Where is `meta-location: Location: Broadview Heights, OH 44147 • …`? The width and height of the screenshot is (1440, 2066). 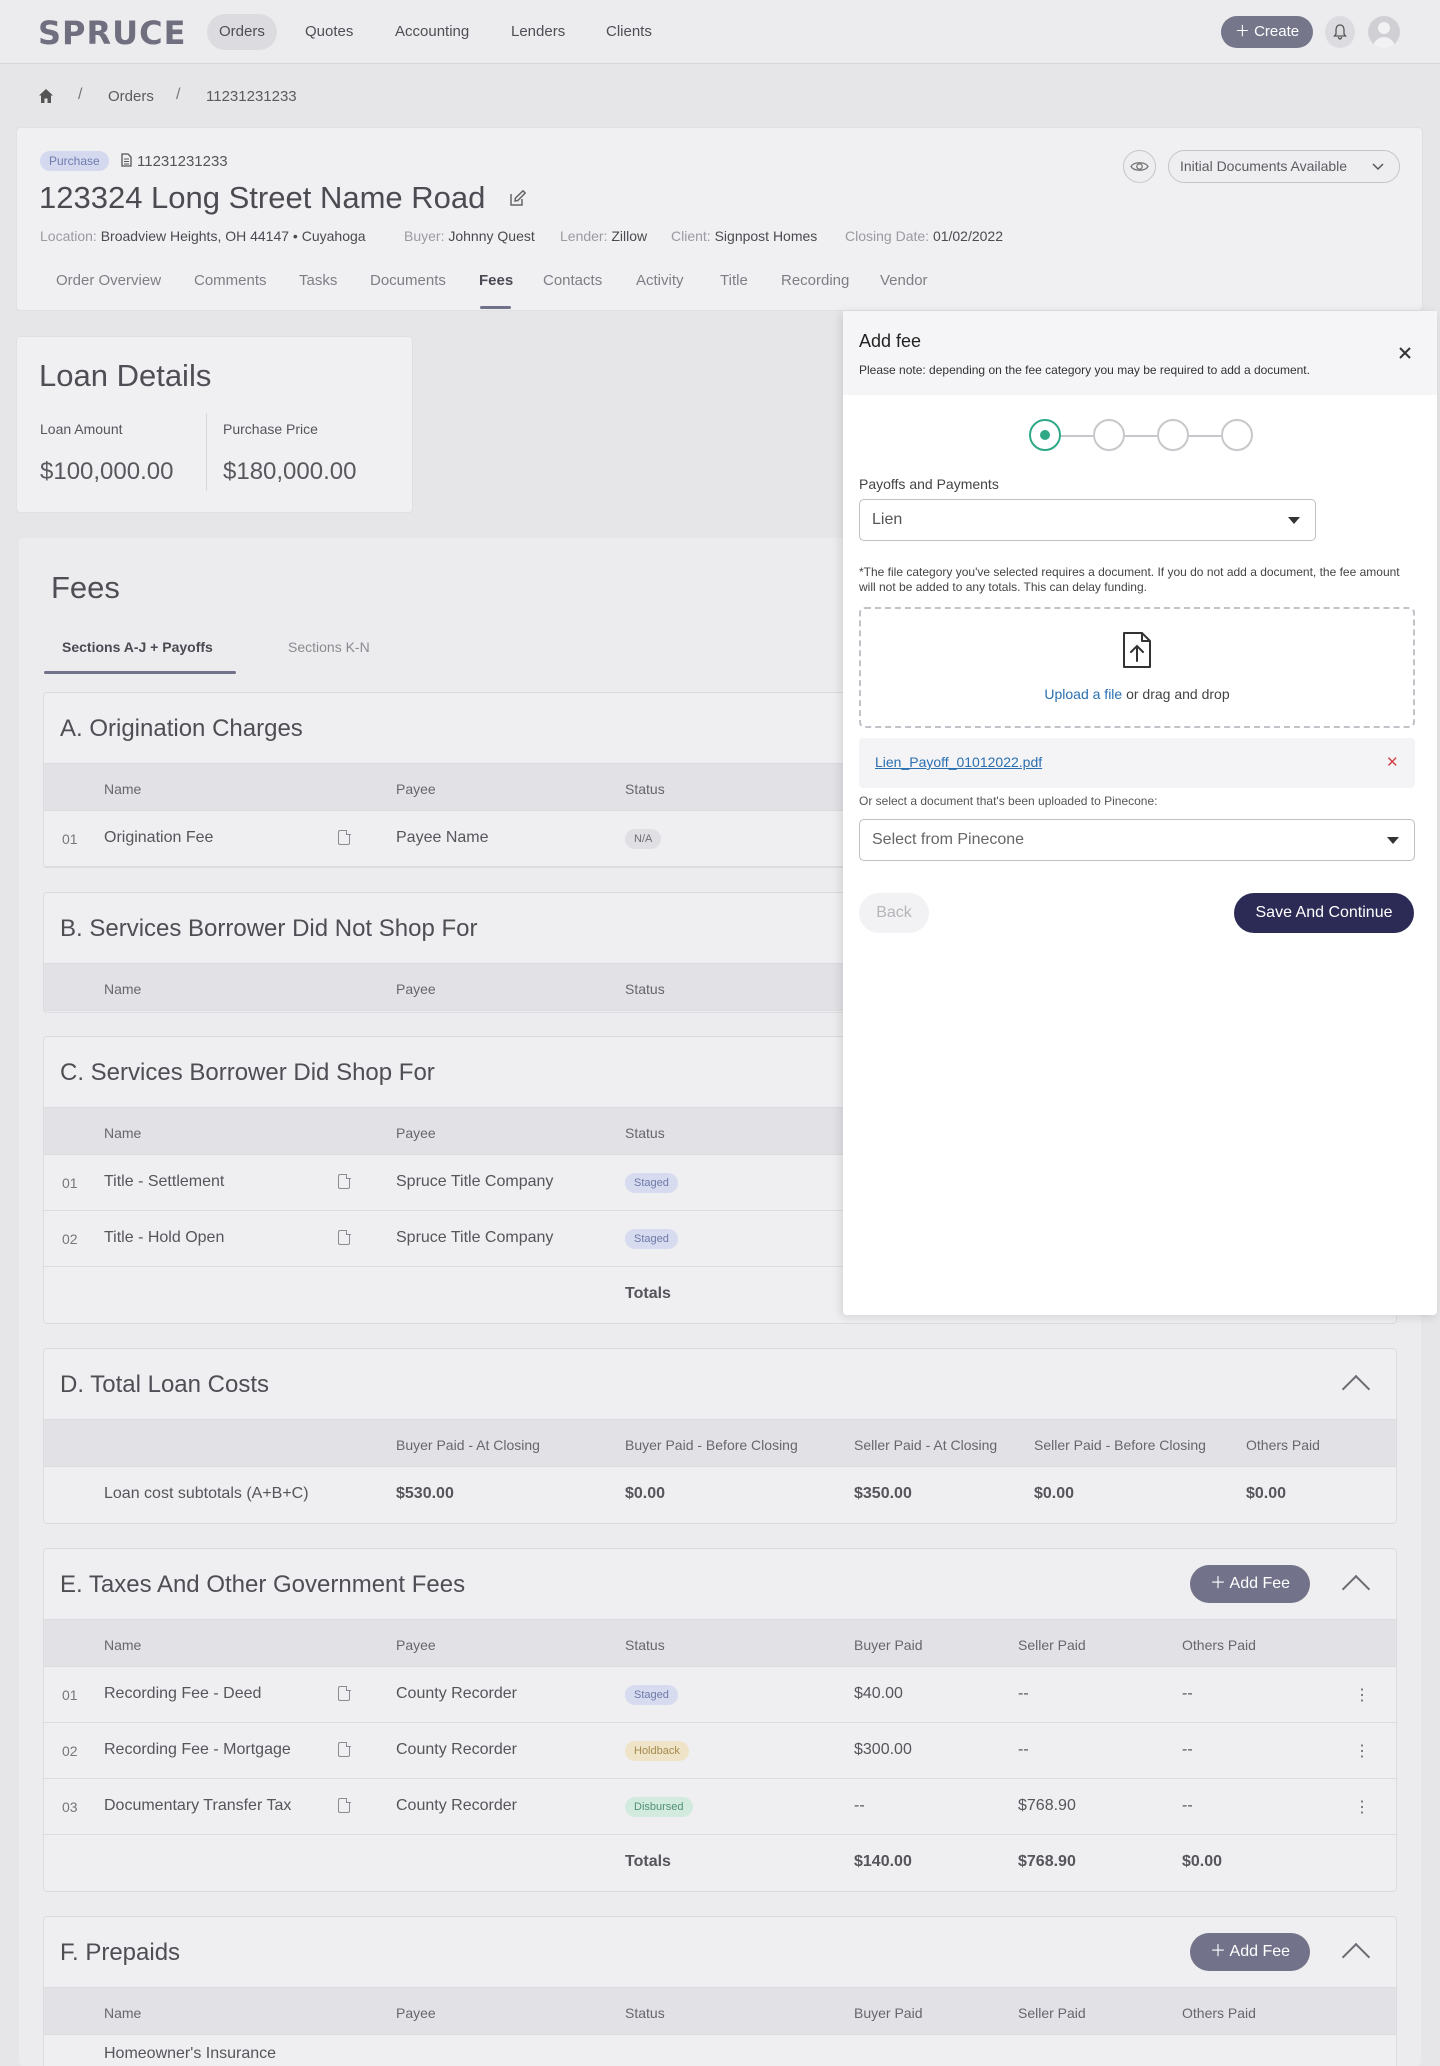
meta-location: Location: Broadview Heights, OH 44147 • … is located at coordinates (203, 236).